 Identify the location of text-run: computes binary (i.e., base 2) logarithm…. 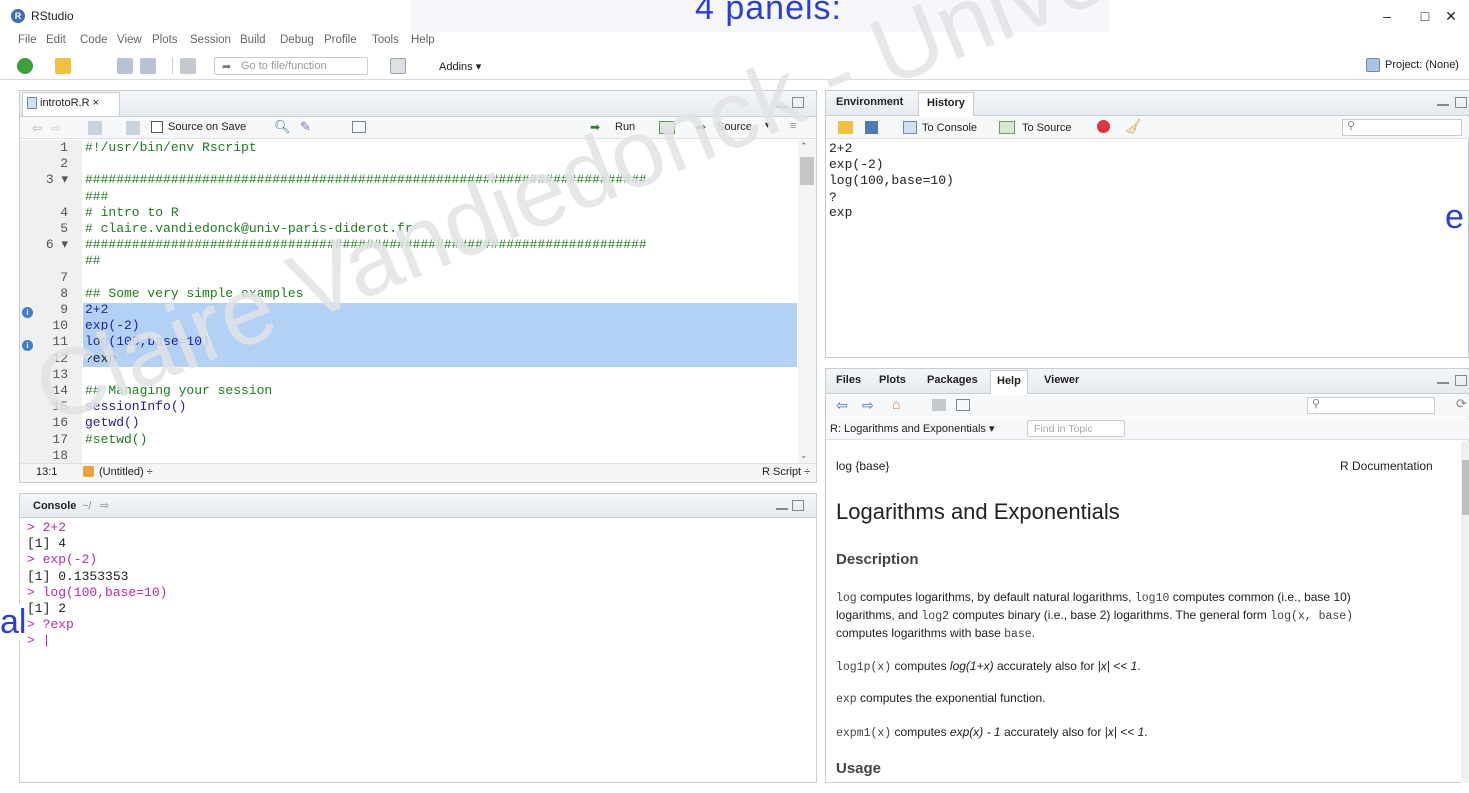
(1110, 615).